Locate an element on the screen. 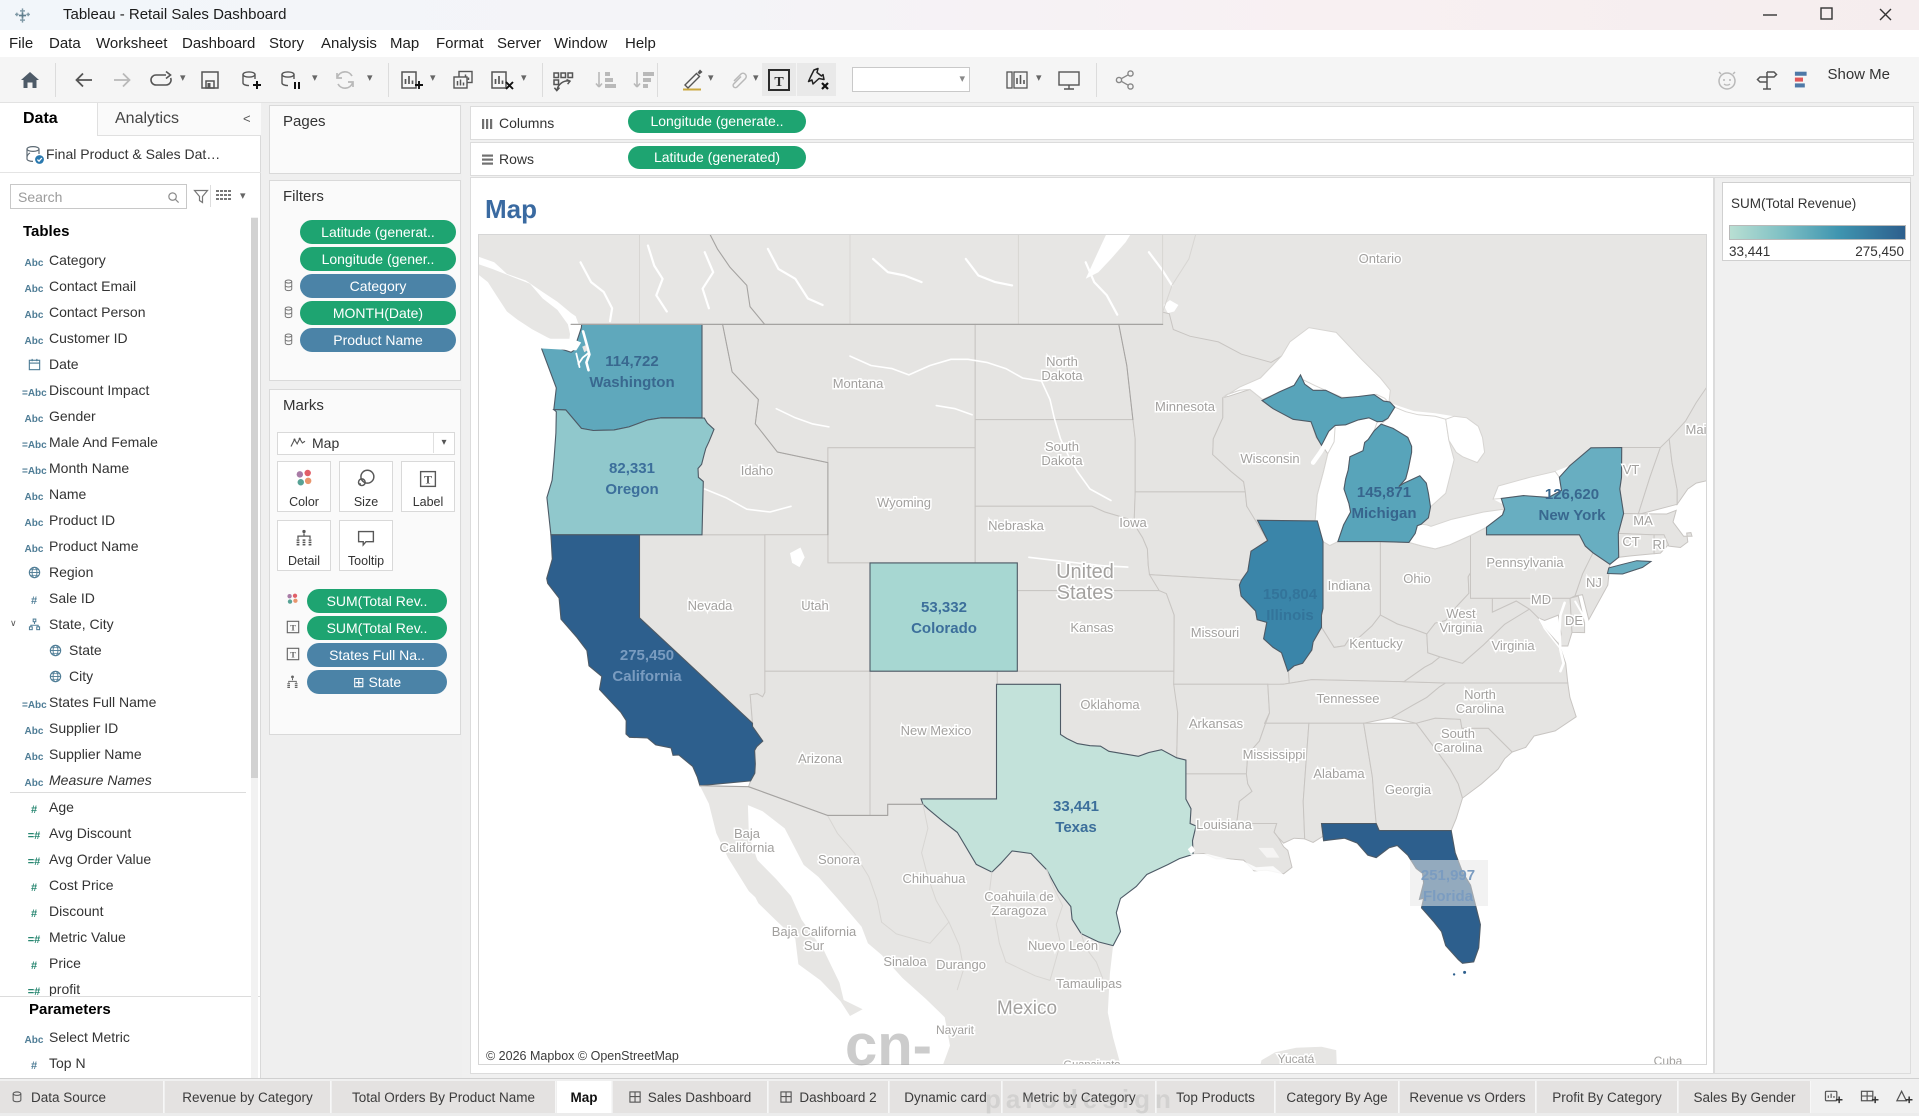 This screenshot has height=1116, width=1919. svg-text: Mexico is located at coordinates (1027, 1008).